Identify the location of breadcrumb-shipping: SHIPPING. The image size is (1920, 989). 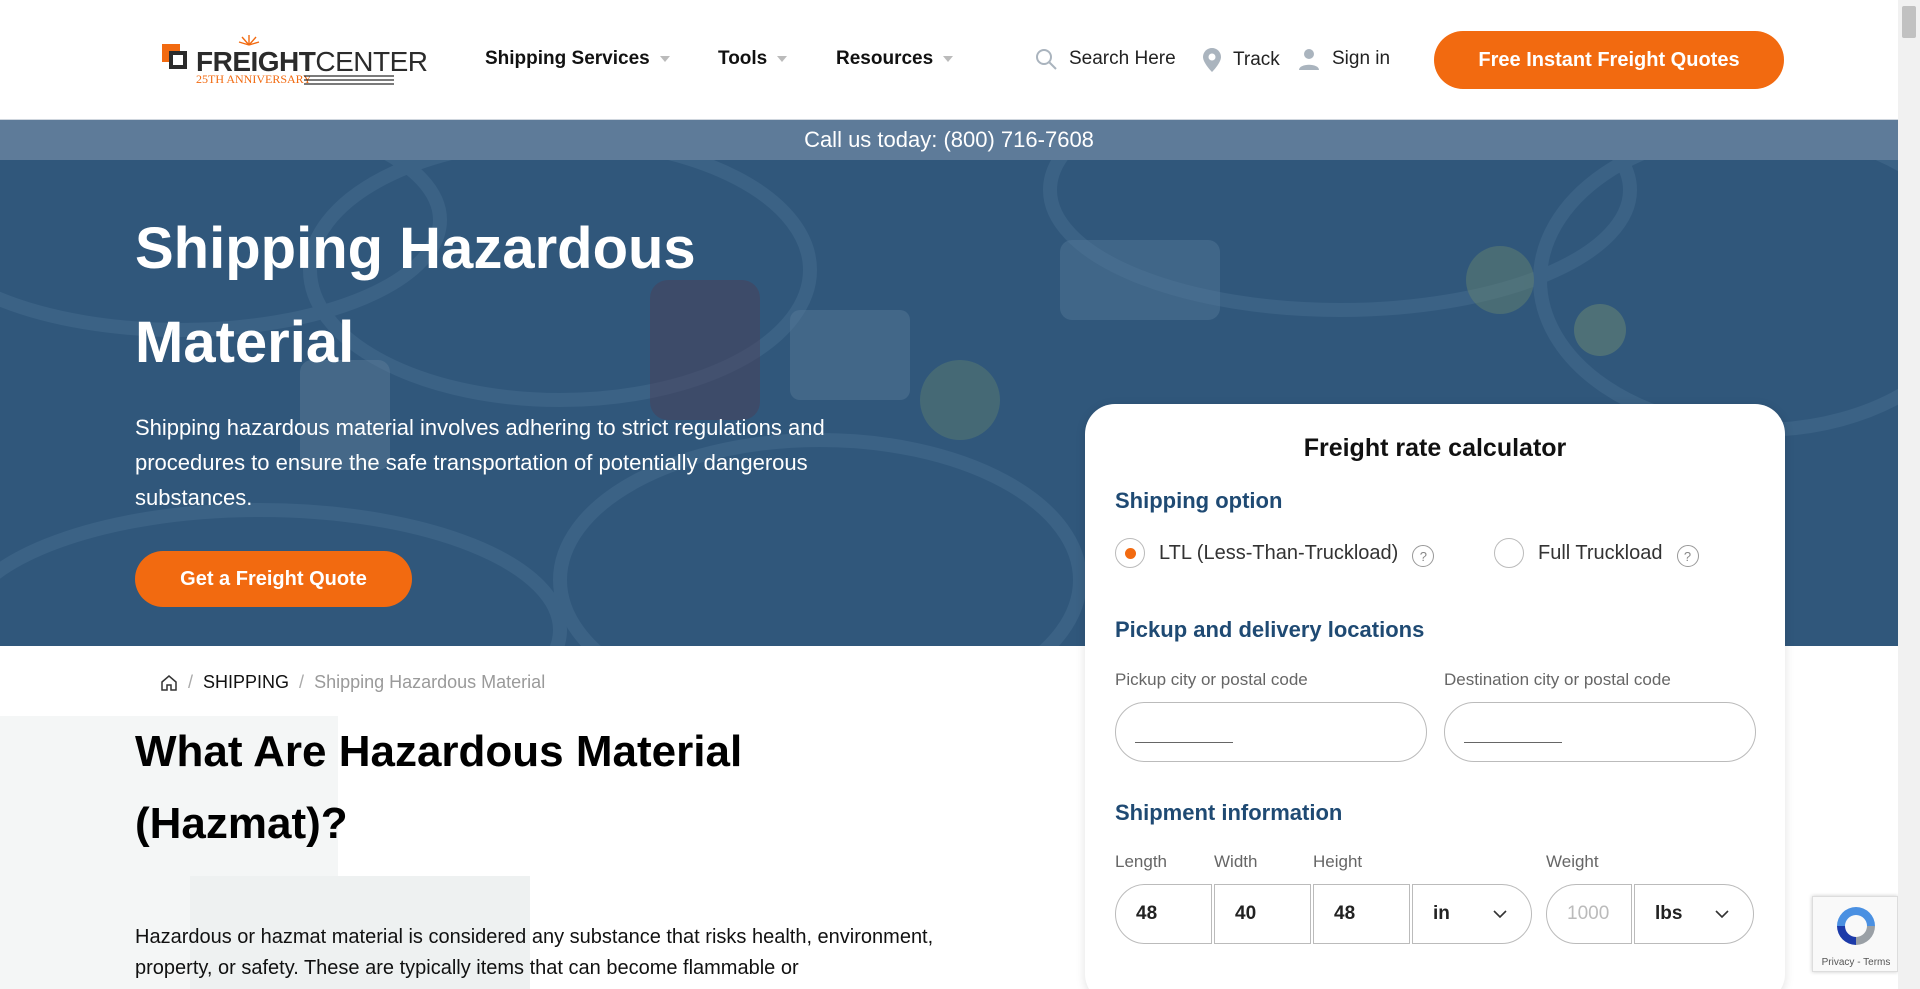
(246, 682).